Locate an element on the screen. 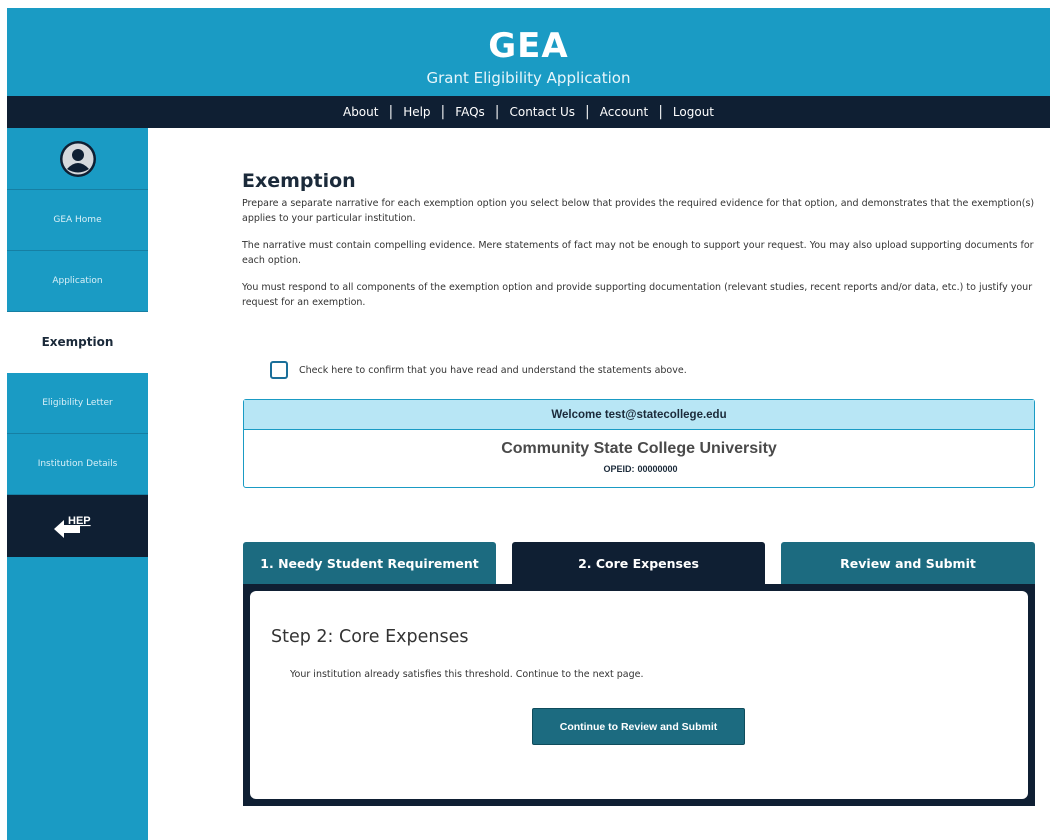 Image resolution: width=1050 pixels, height=840 pixels. tab-needy-student-requirement: 1. Needy Student Requirement is located at coordinates (369, 563).